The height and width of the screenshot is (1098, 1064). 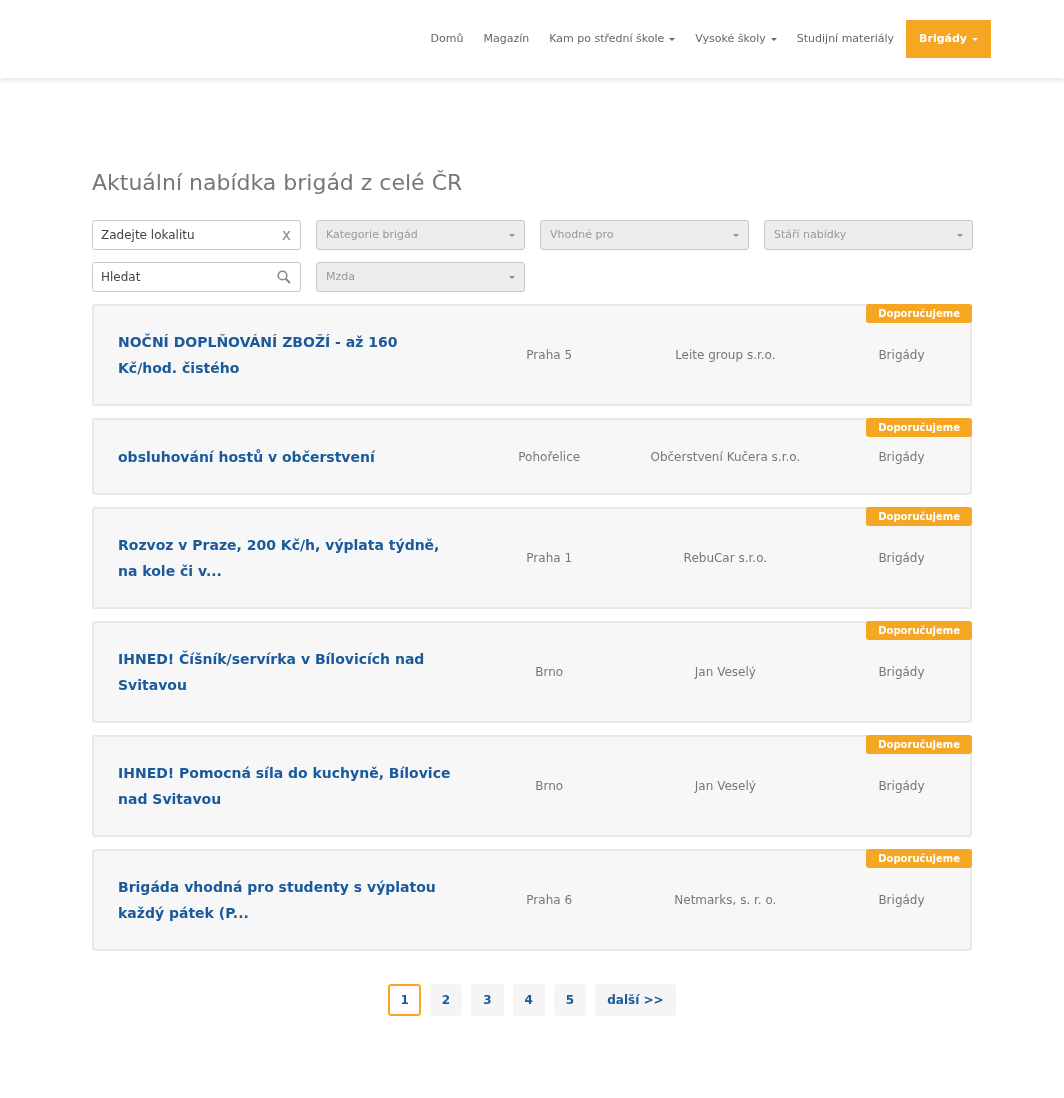 I want to click on job-title-link: NOČNÍ DOPLŇOVÁNÍ ZBOŽÍ - až 160 Kč/hod. čistého, so click(x=284, y=355).